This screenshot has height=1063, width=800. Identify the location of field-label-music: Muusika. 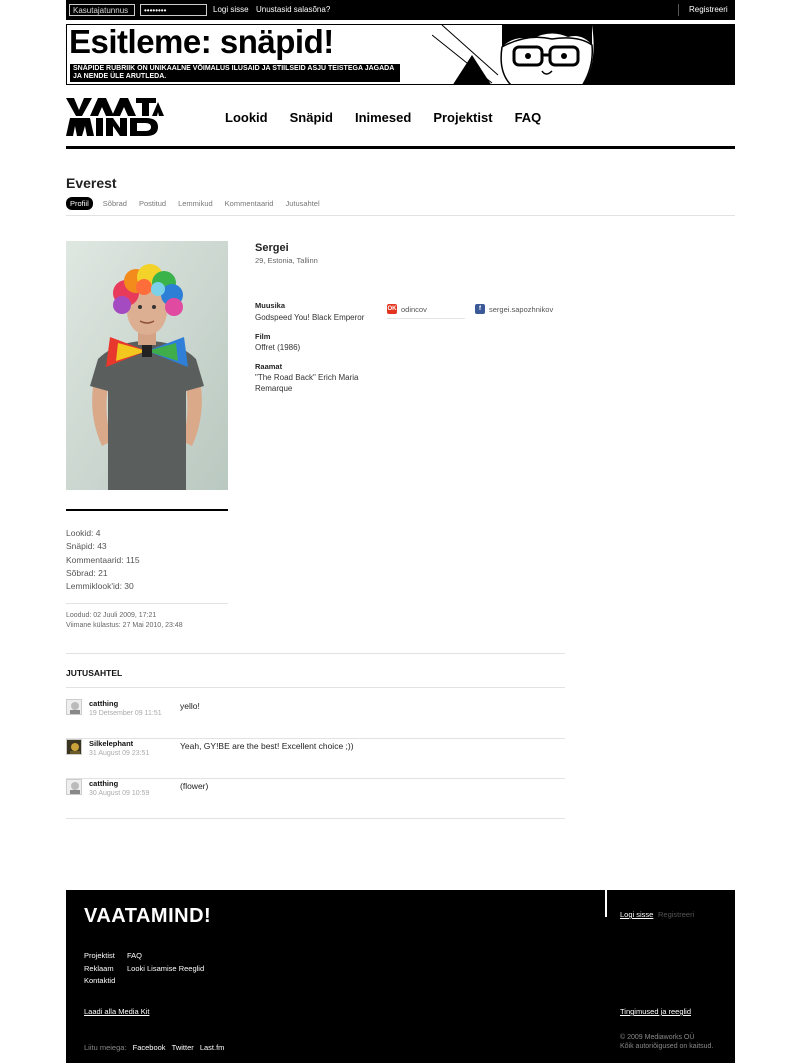
(270, 305).